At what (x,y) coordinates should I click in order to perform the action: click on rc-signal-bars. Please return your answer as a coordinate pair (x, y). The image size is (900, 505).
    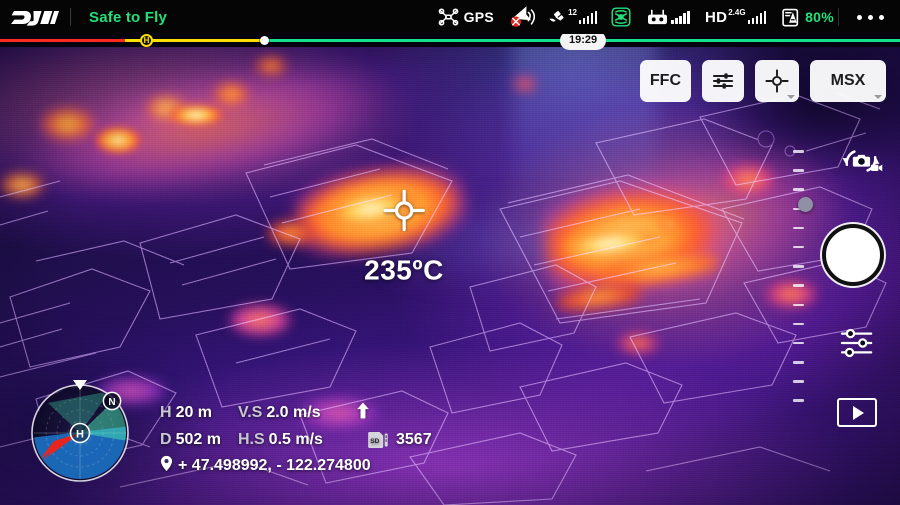
    Looking at the image, I should click on (680, 17).